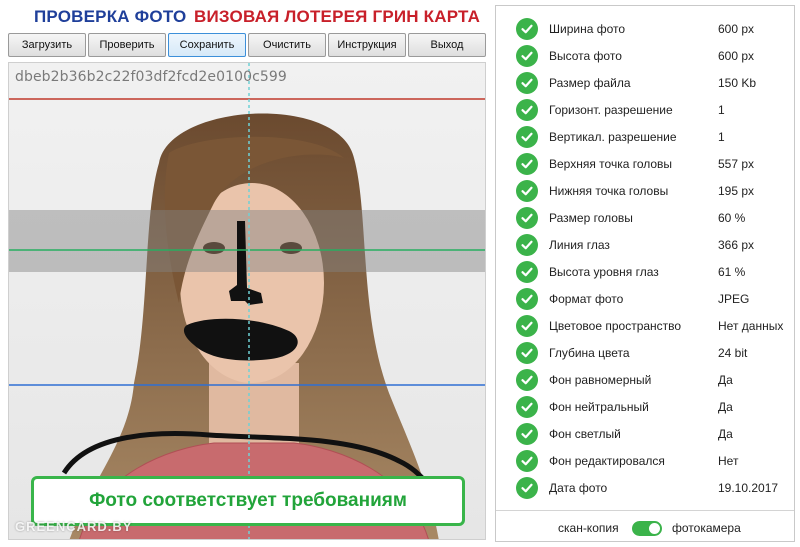  I want to click on check-row: Глубина цвета 24 bit, so click(645, 352).